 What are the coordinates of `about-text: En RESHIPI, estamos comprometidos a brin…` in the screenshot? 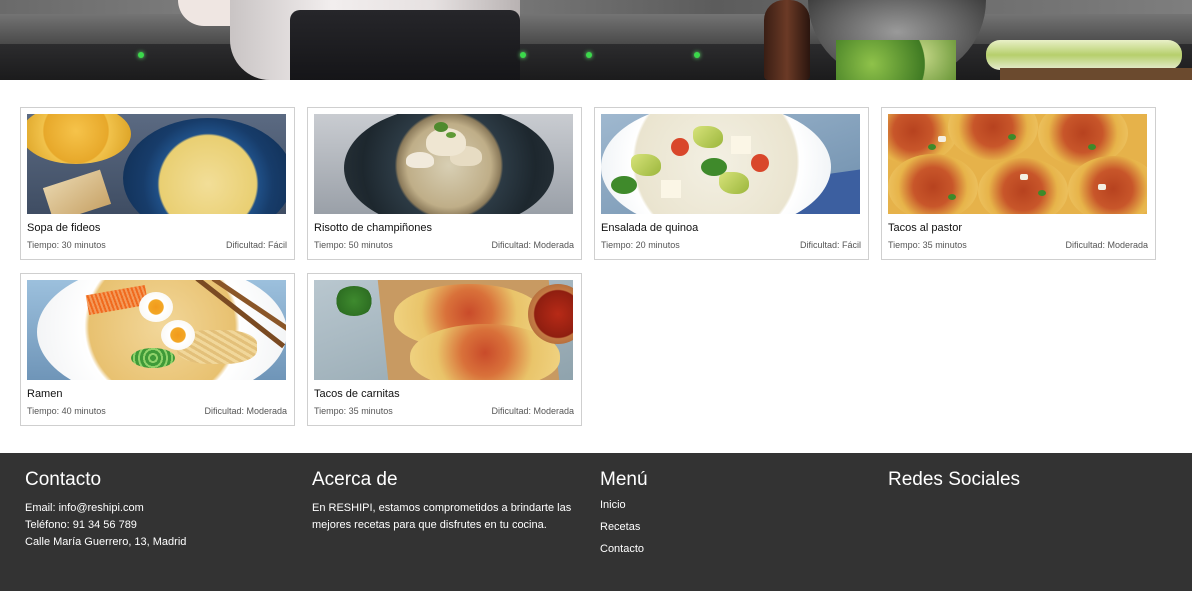 It's located at (442, 516).